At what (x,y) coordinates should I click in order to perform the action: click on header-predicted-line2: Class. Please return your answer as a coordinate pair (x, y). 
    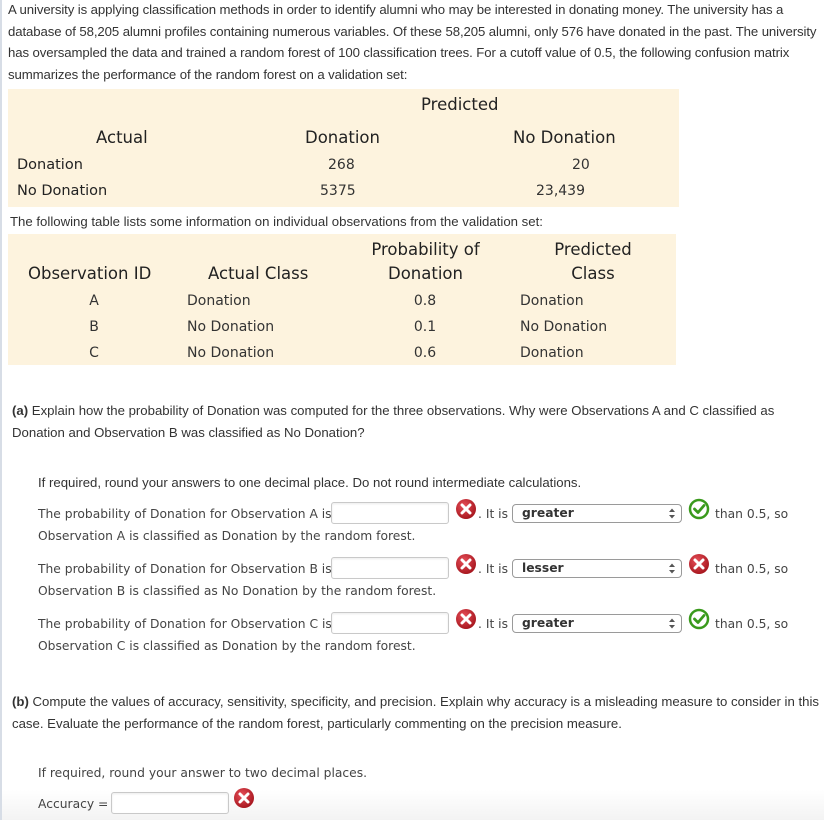
    Looking at the image, I should click on (593, 273).